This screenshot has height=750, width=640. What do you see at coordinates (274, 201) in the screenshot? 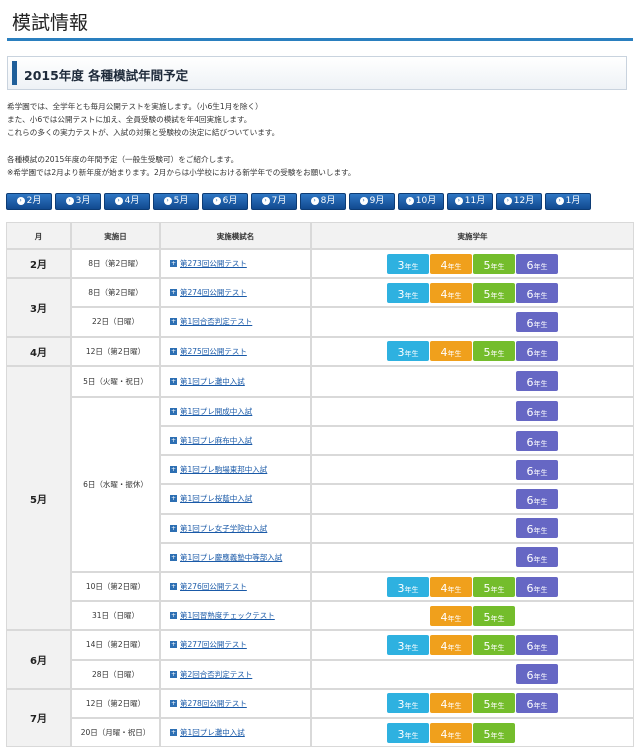
I see `month-button: › 7月` at bounding box center [274, 201].